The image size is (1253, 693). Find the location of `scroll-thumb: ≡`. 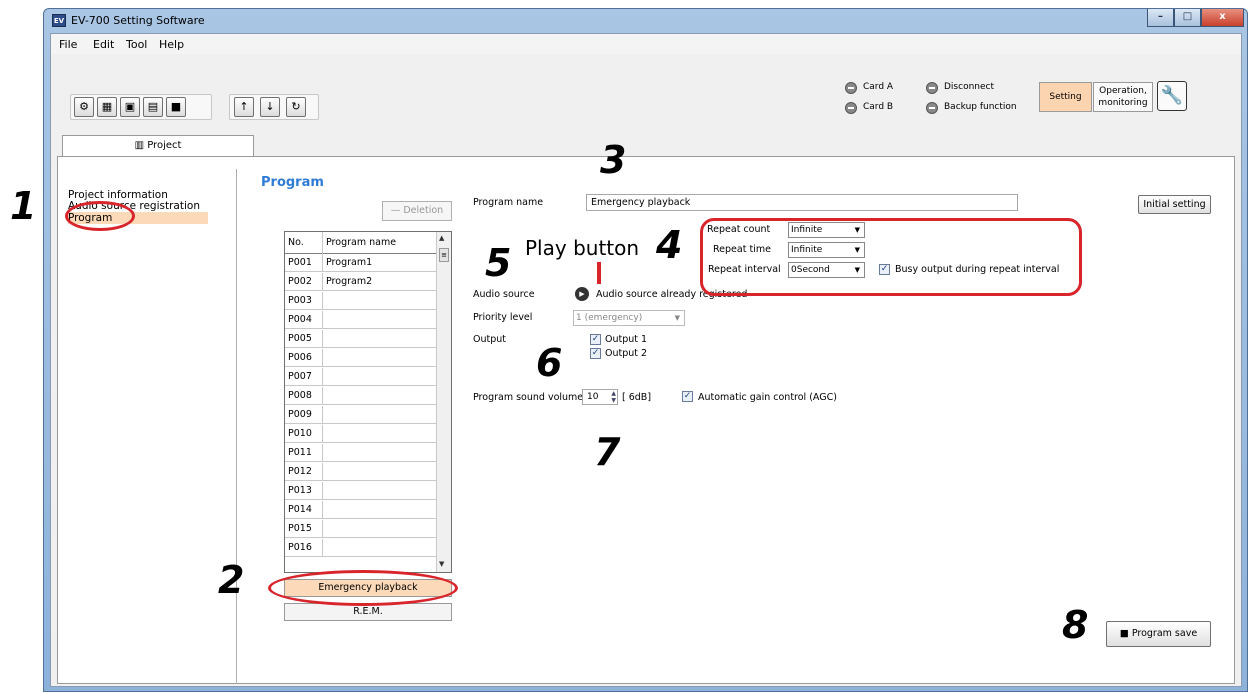

scroll-thumb: ≡ is located at coordinates (444, 255).